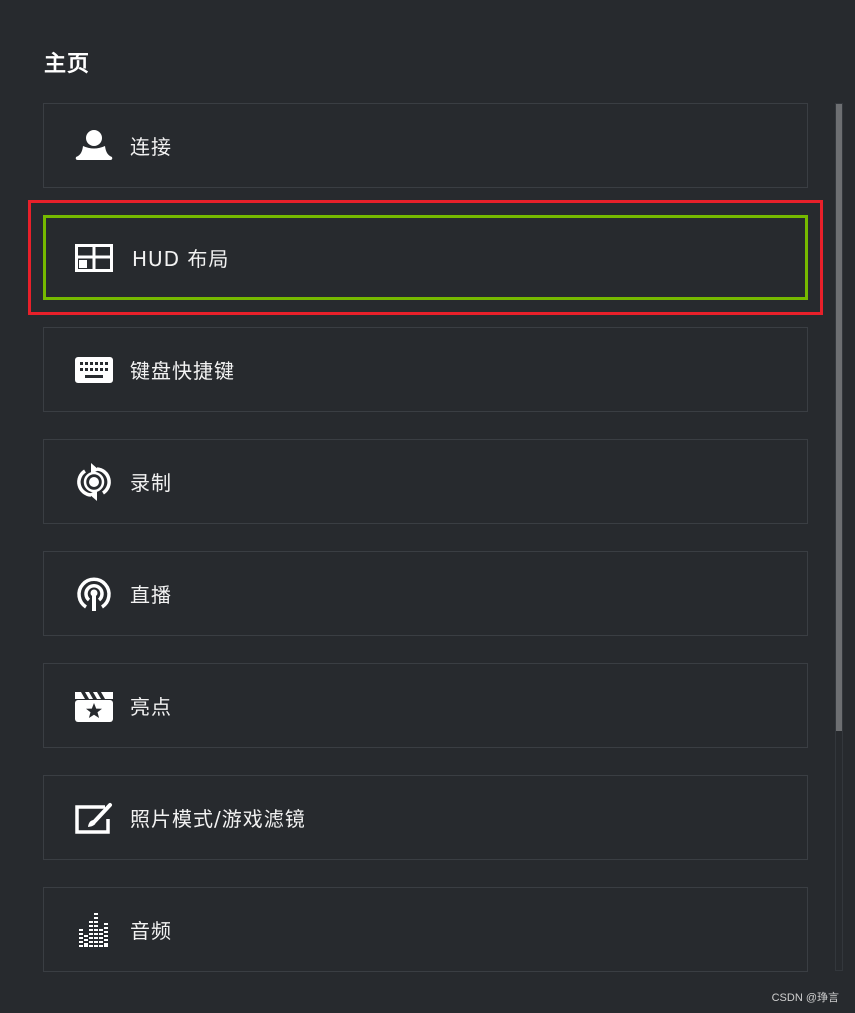  What do you see at coordinates (94, 258) in the screenshot?
I see `layout-icon` at bounding box center [94, 258].